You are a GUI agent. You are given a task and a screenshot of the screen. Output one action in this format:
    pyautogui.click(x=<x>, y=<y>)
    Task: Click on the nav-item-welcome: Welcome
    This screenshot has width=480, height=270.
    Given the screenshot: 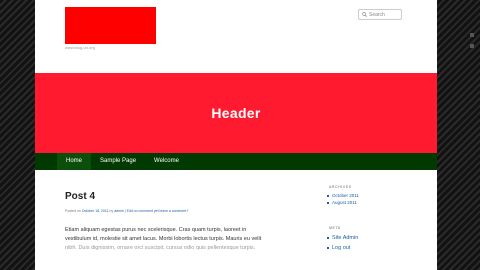 What is the action you would take?
    pyautogui.click(x=166, y=161)
    